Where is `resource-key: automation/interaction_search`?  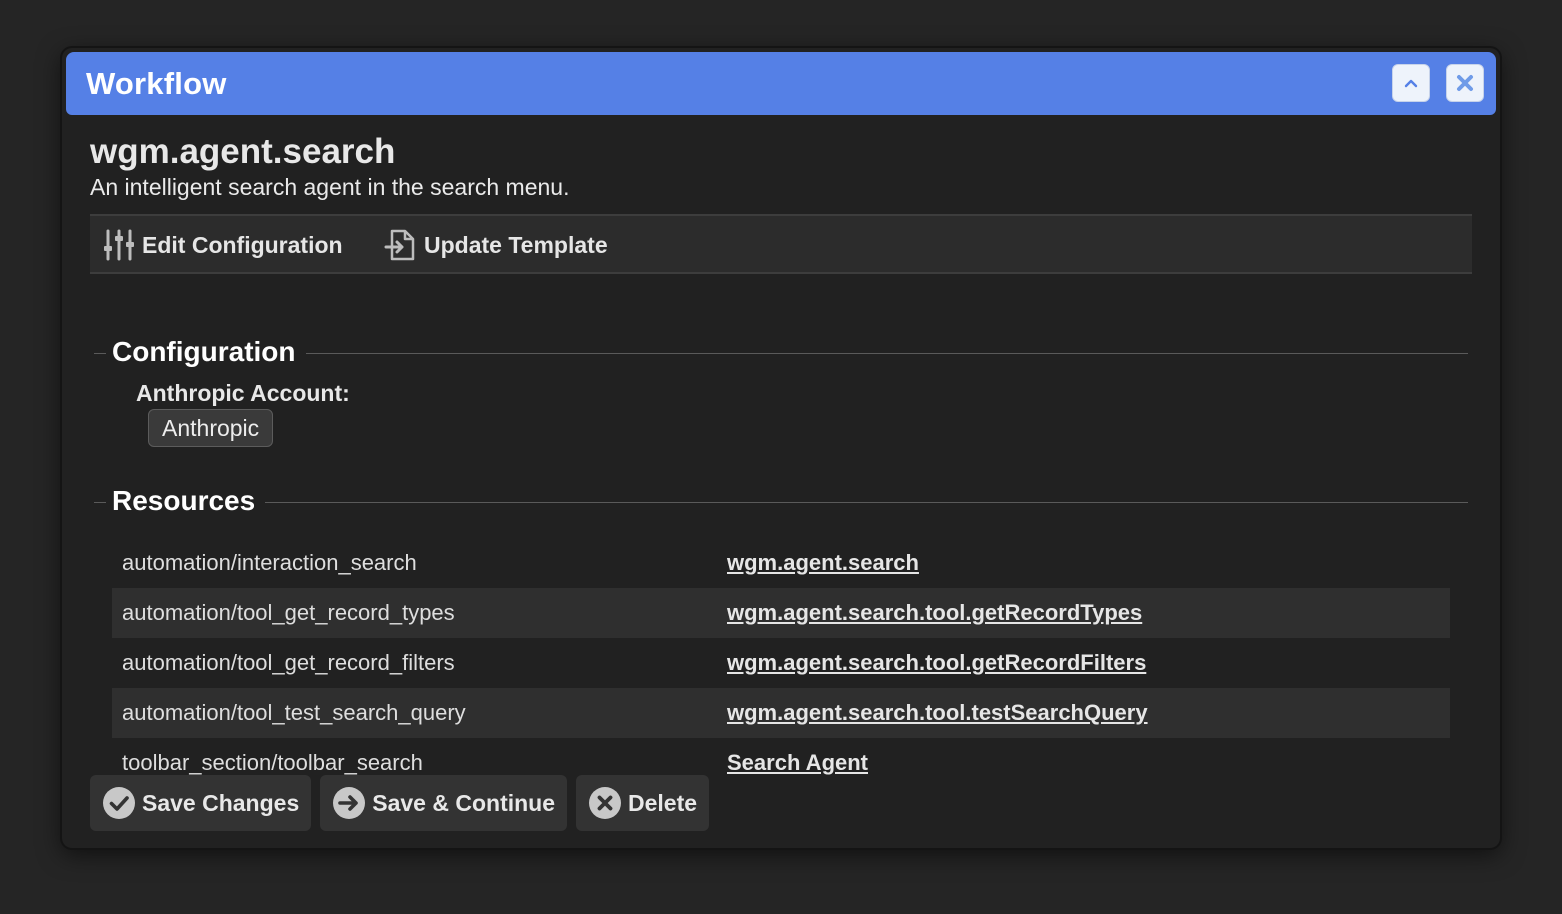
resource-key: automation/interaction_search is located at coordinates (269, 562).